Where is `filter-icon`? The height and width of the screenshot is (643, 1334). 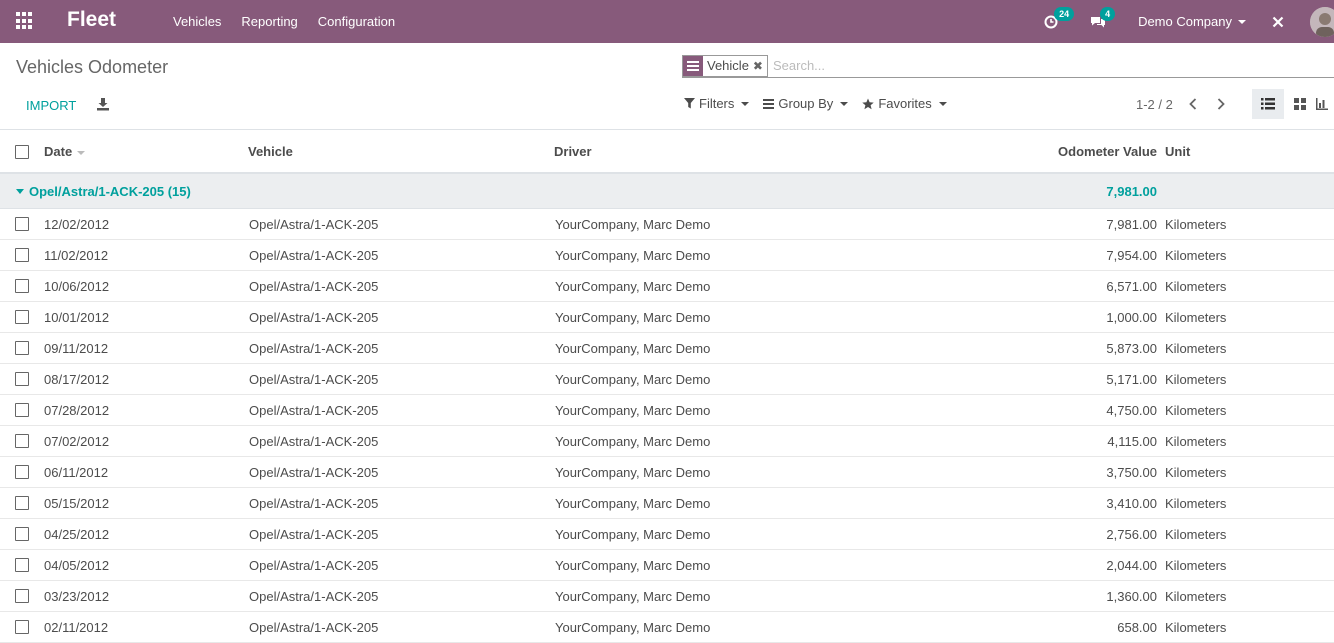
filter-icon is located at coordinates (689, 103).